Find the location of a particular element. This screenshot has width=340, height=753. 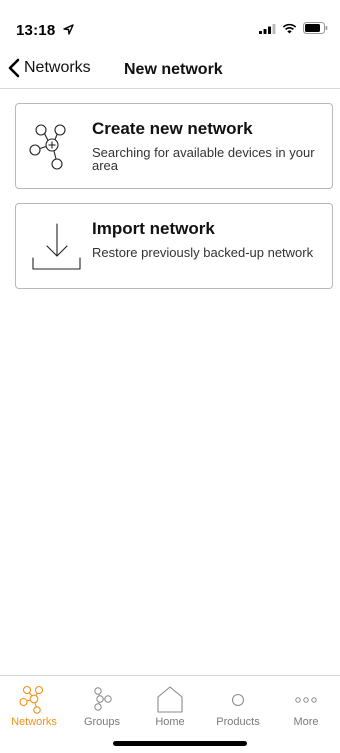

create-network-title: Create new network is located at coordinates (172, 128).